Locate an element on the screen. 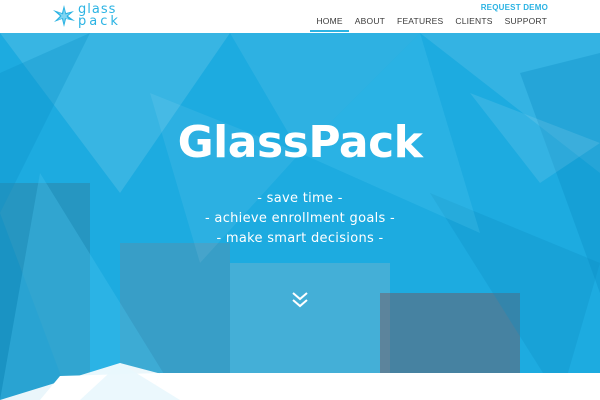  logo: glass pack is located at coordinates (98, 16).